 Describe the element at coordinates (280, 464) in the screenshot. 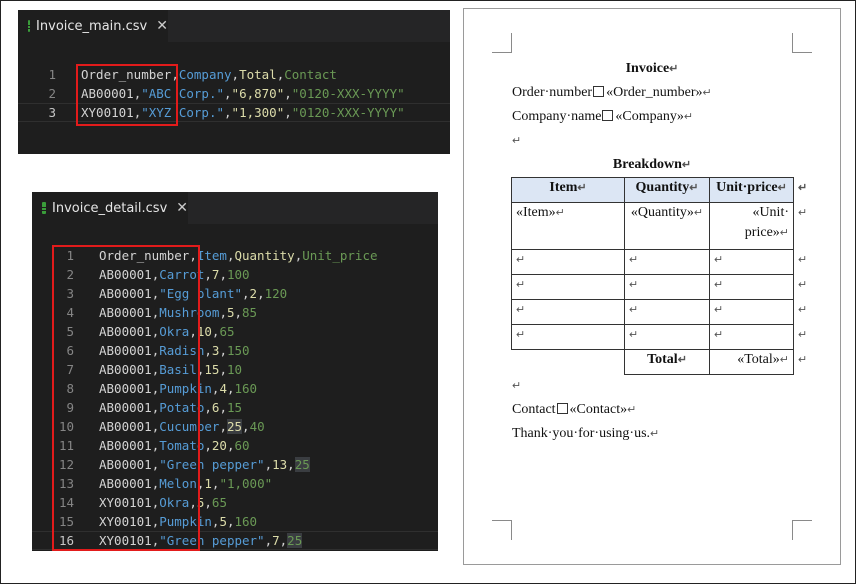

I see `csv-token: 13` at that location.